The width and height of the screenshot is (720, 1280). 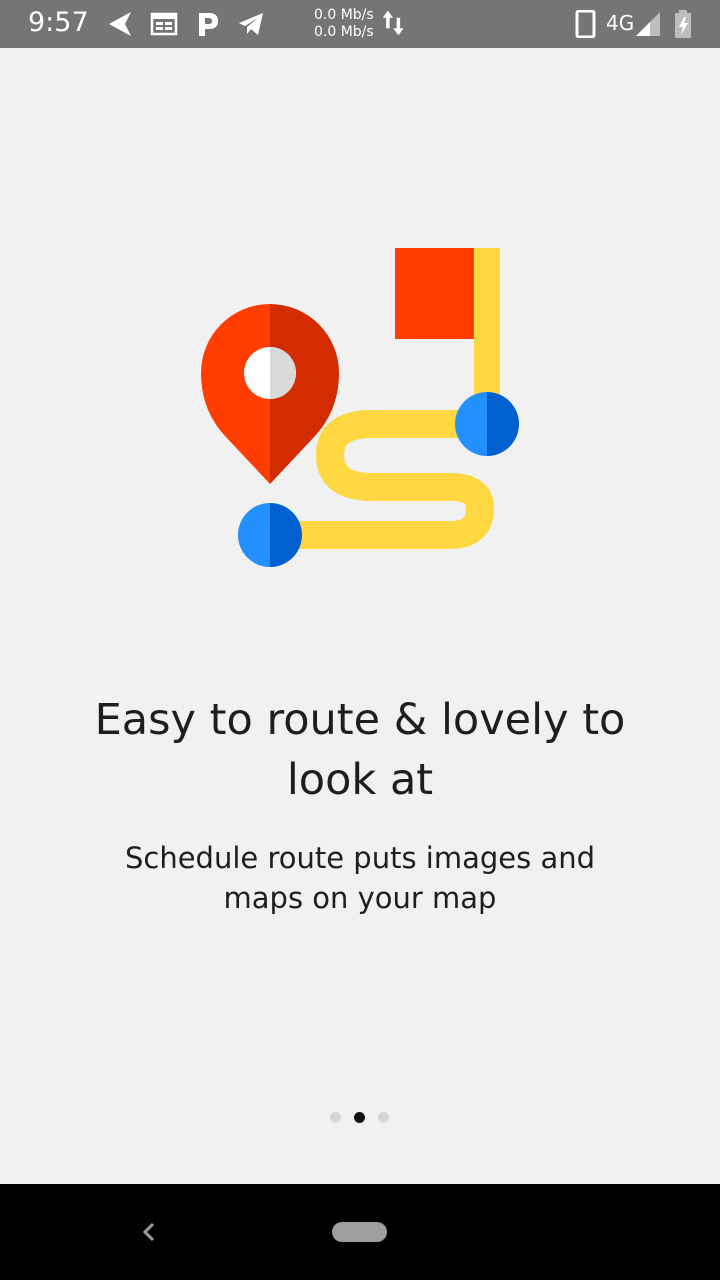 What do you see at coordinates (120, 24) in the screenshot?
I see `navigation-arrow-icon` at bounding box center [120, 24].